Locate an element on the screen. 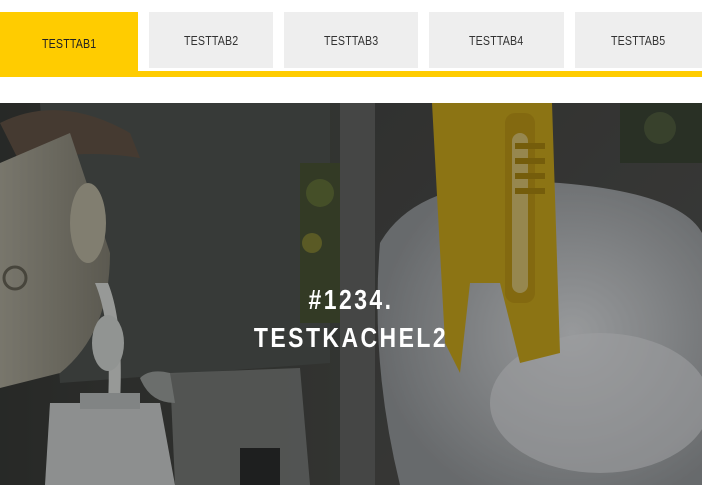  tab-label: TESTTAB1 is located at coordinates (69, 43).